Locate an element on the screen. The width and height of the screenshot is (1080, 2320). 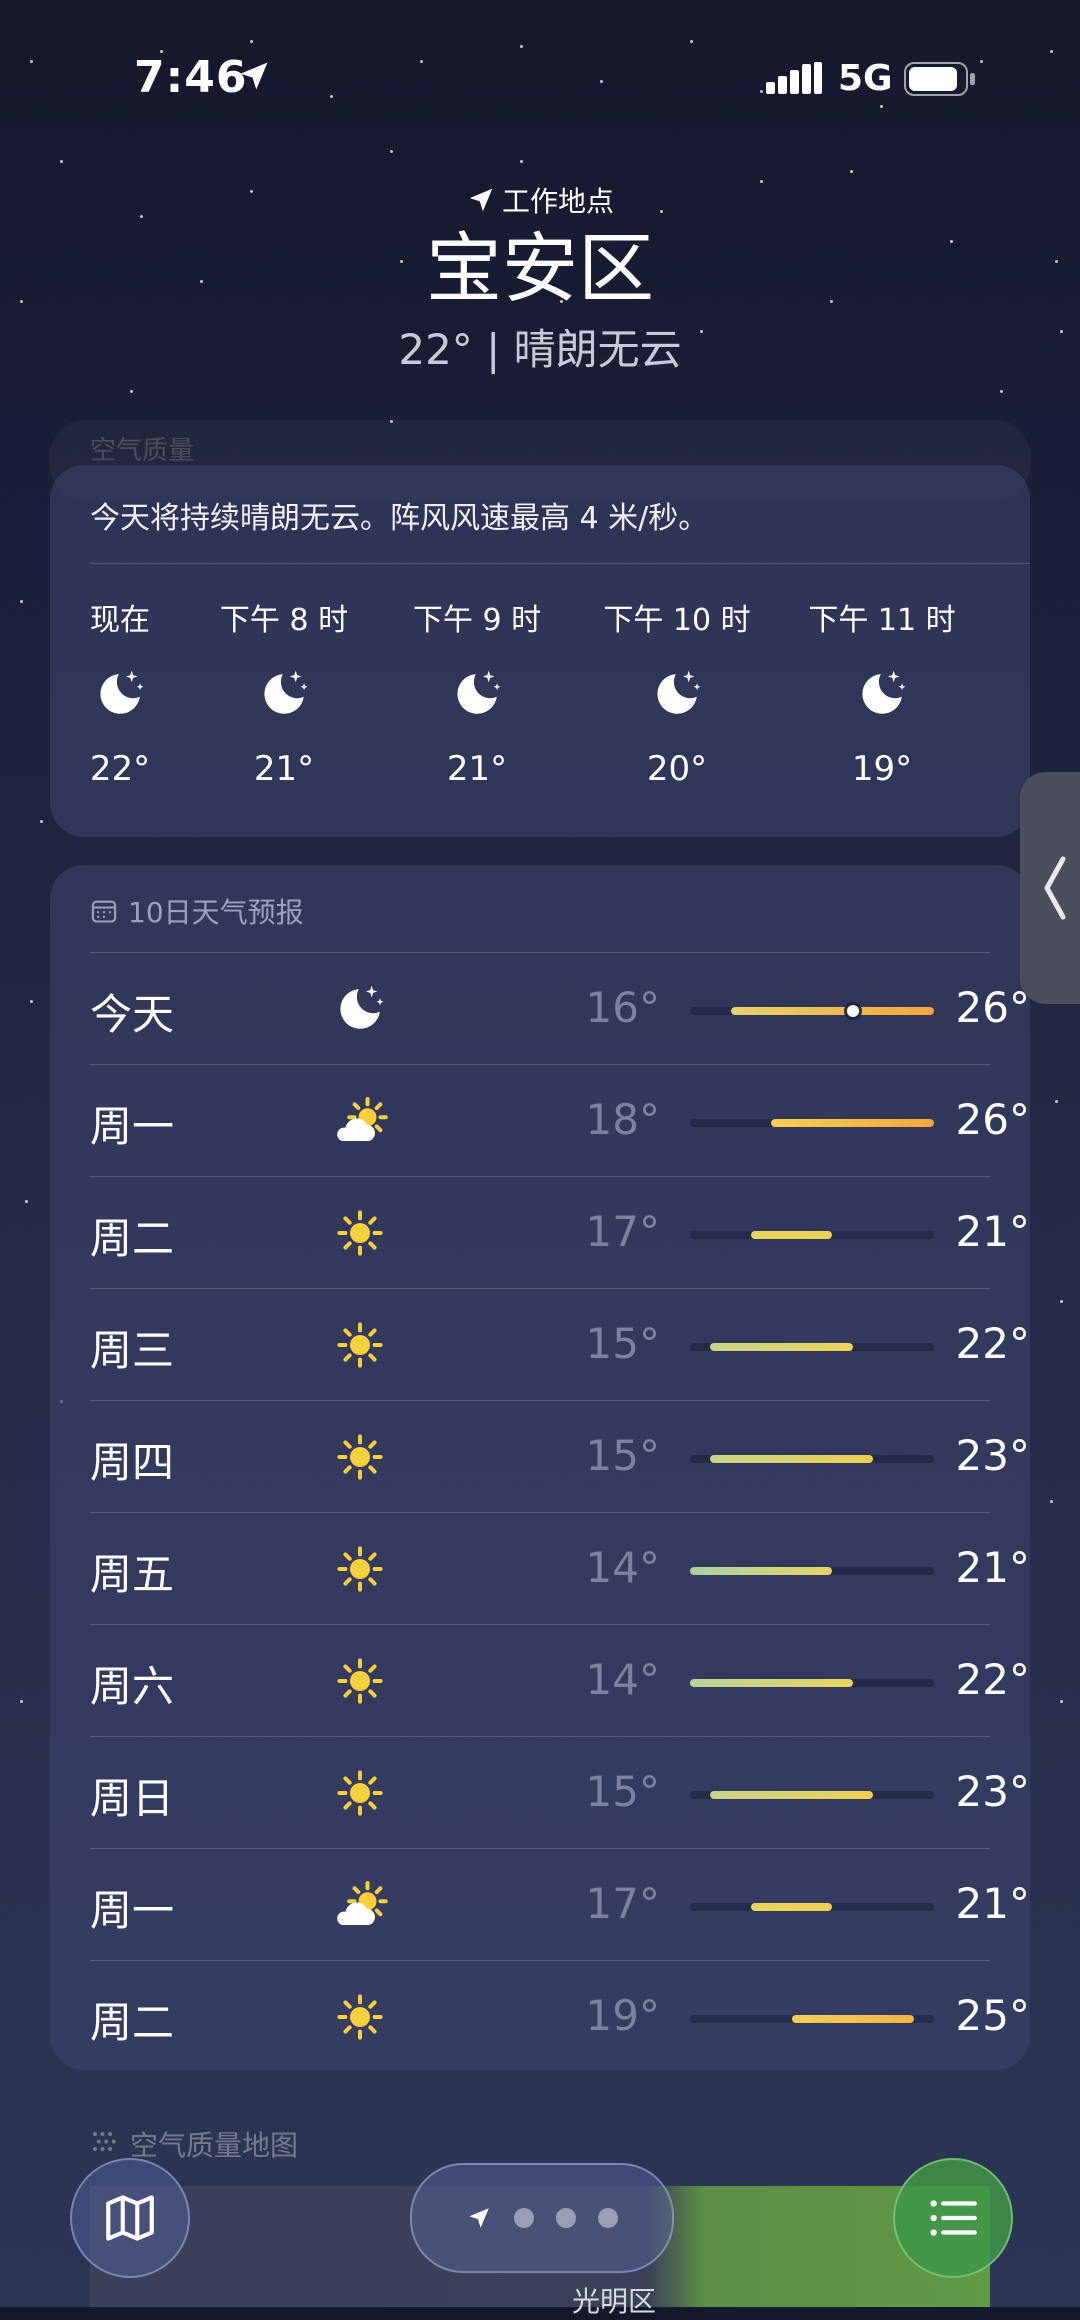
location-list-button is located at coordinates (953, 2218).